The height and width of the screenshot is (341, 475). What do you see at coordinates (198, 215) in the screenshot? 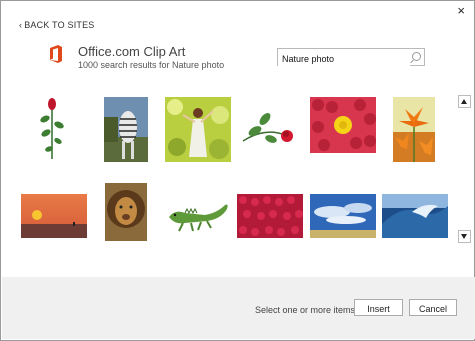
I see `iguana-clipart` at bounding box center [198, 215].